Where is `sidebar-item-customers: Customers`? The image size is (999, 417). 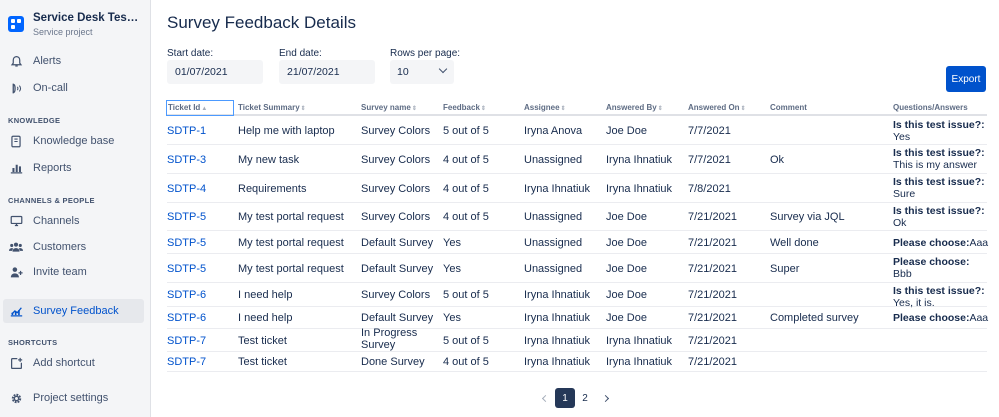
sidebar-item-customers: Customers is located at coordinates (73, 247).